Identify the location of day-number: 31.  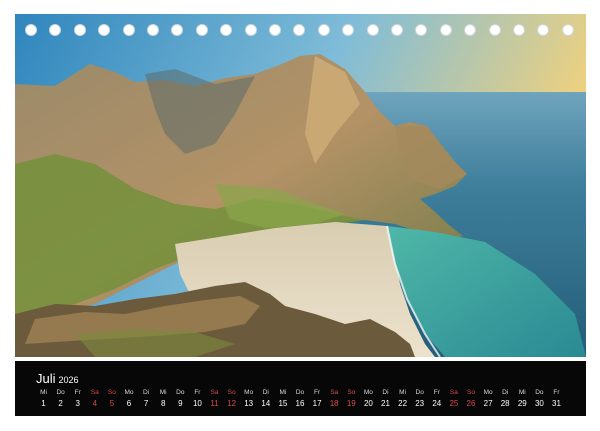
(556, 403).